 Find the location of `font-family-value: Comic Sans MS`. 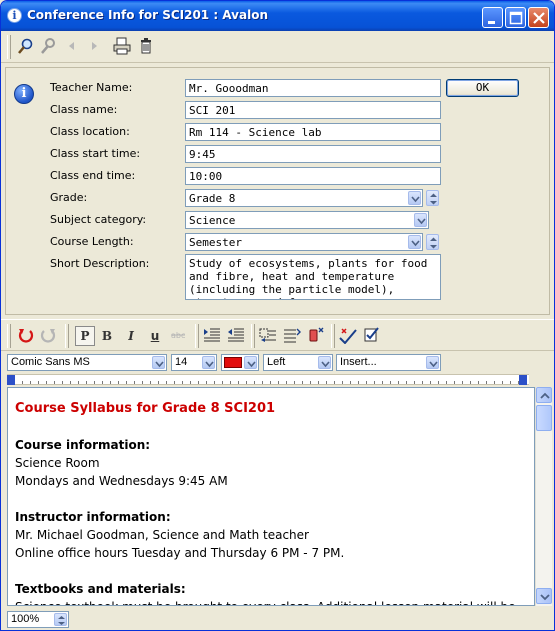

font-family-value: Comic Sans MS is located at coordinates (50, 362).